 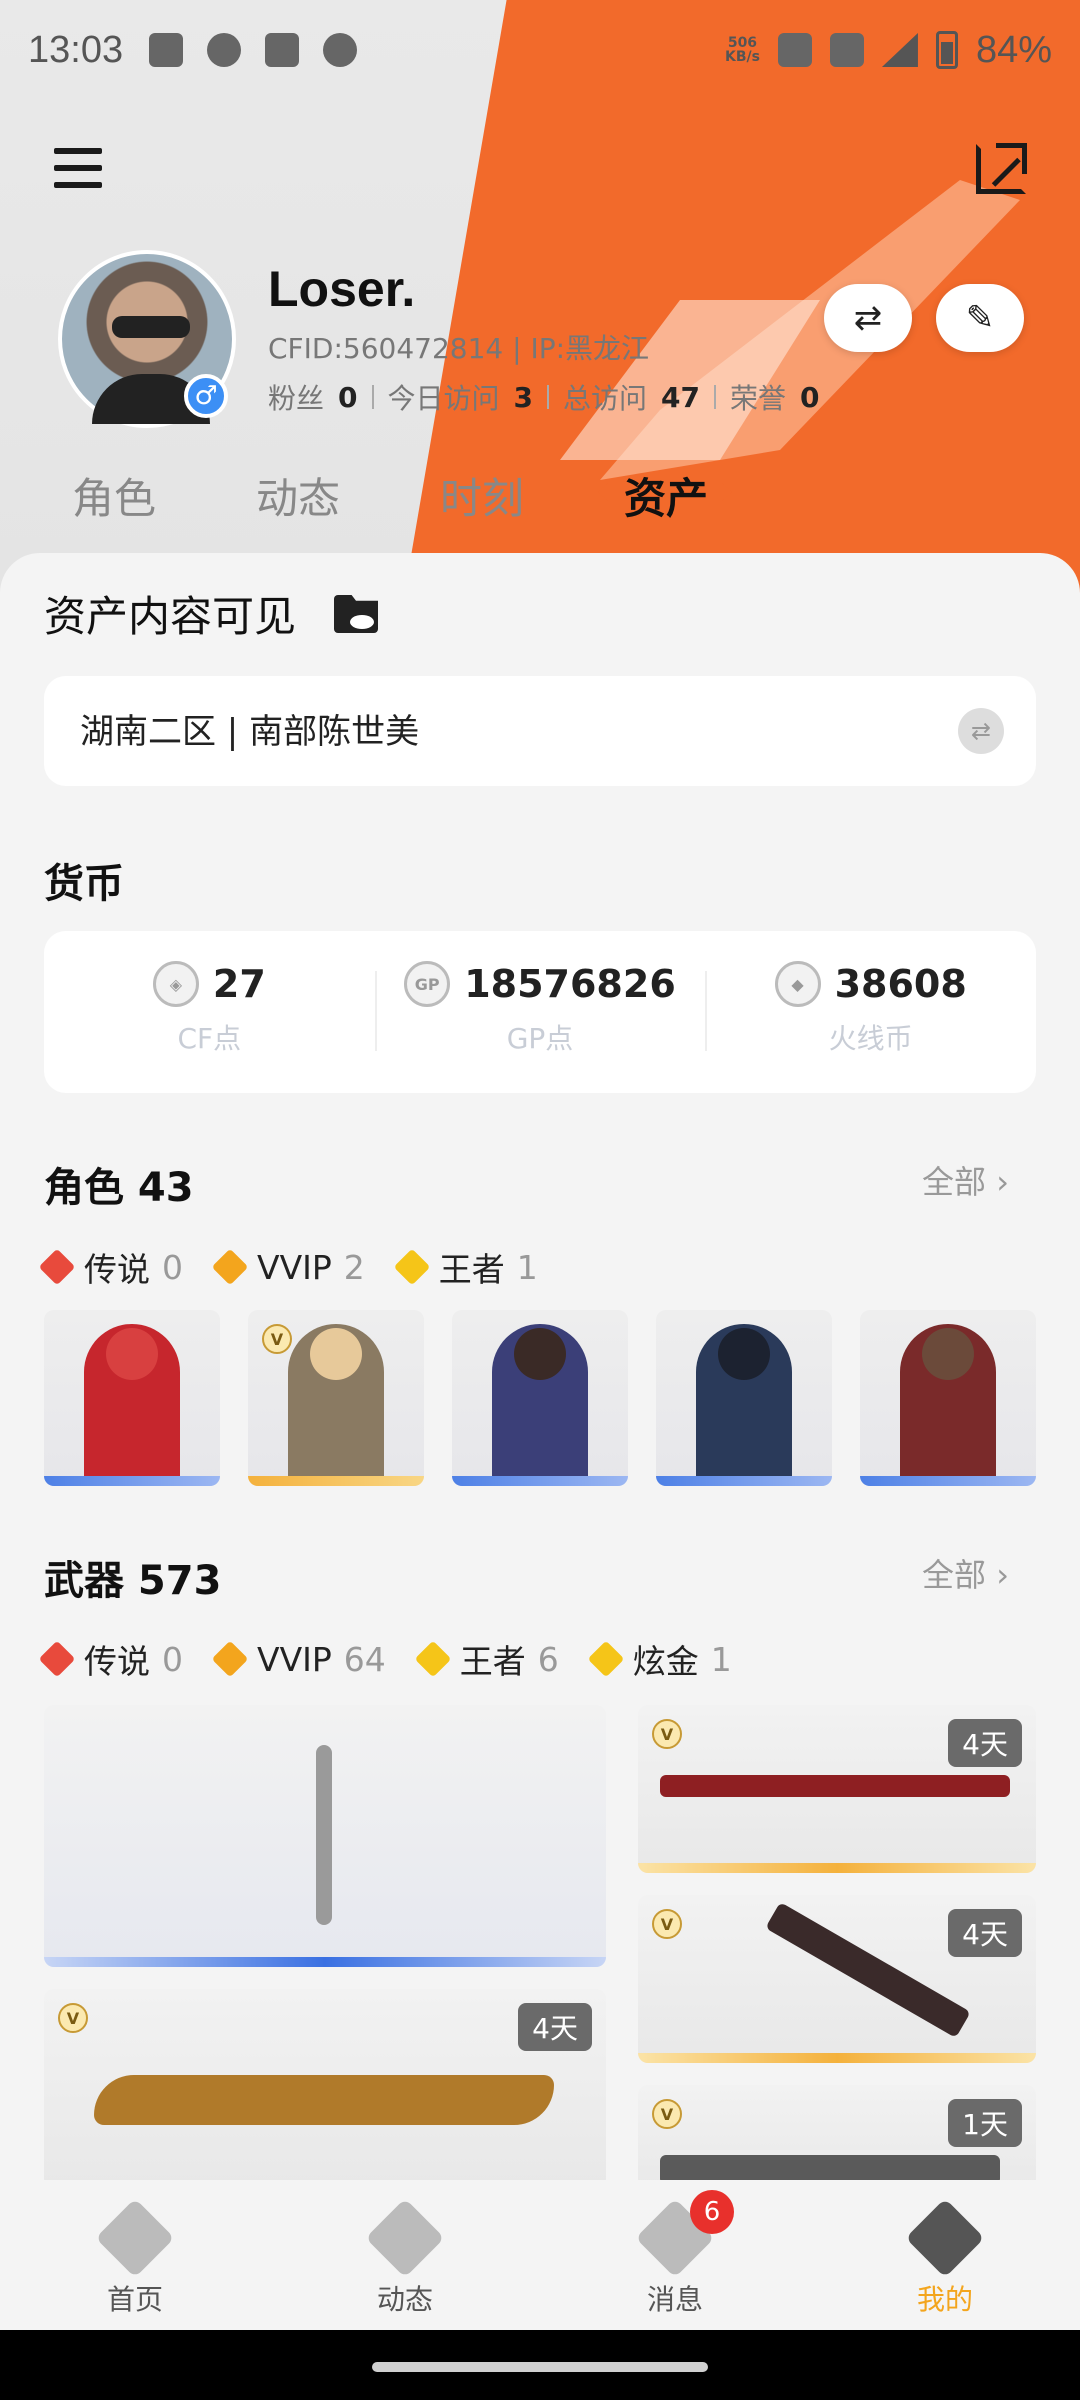 I want to click on wifi-icon, so click(x=846, y=50).